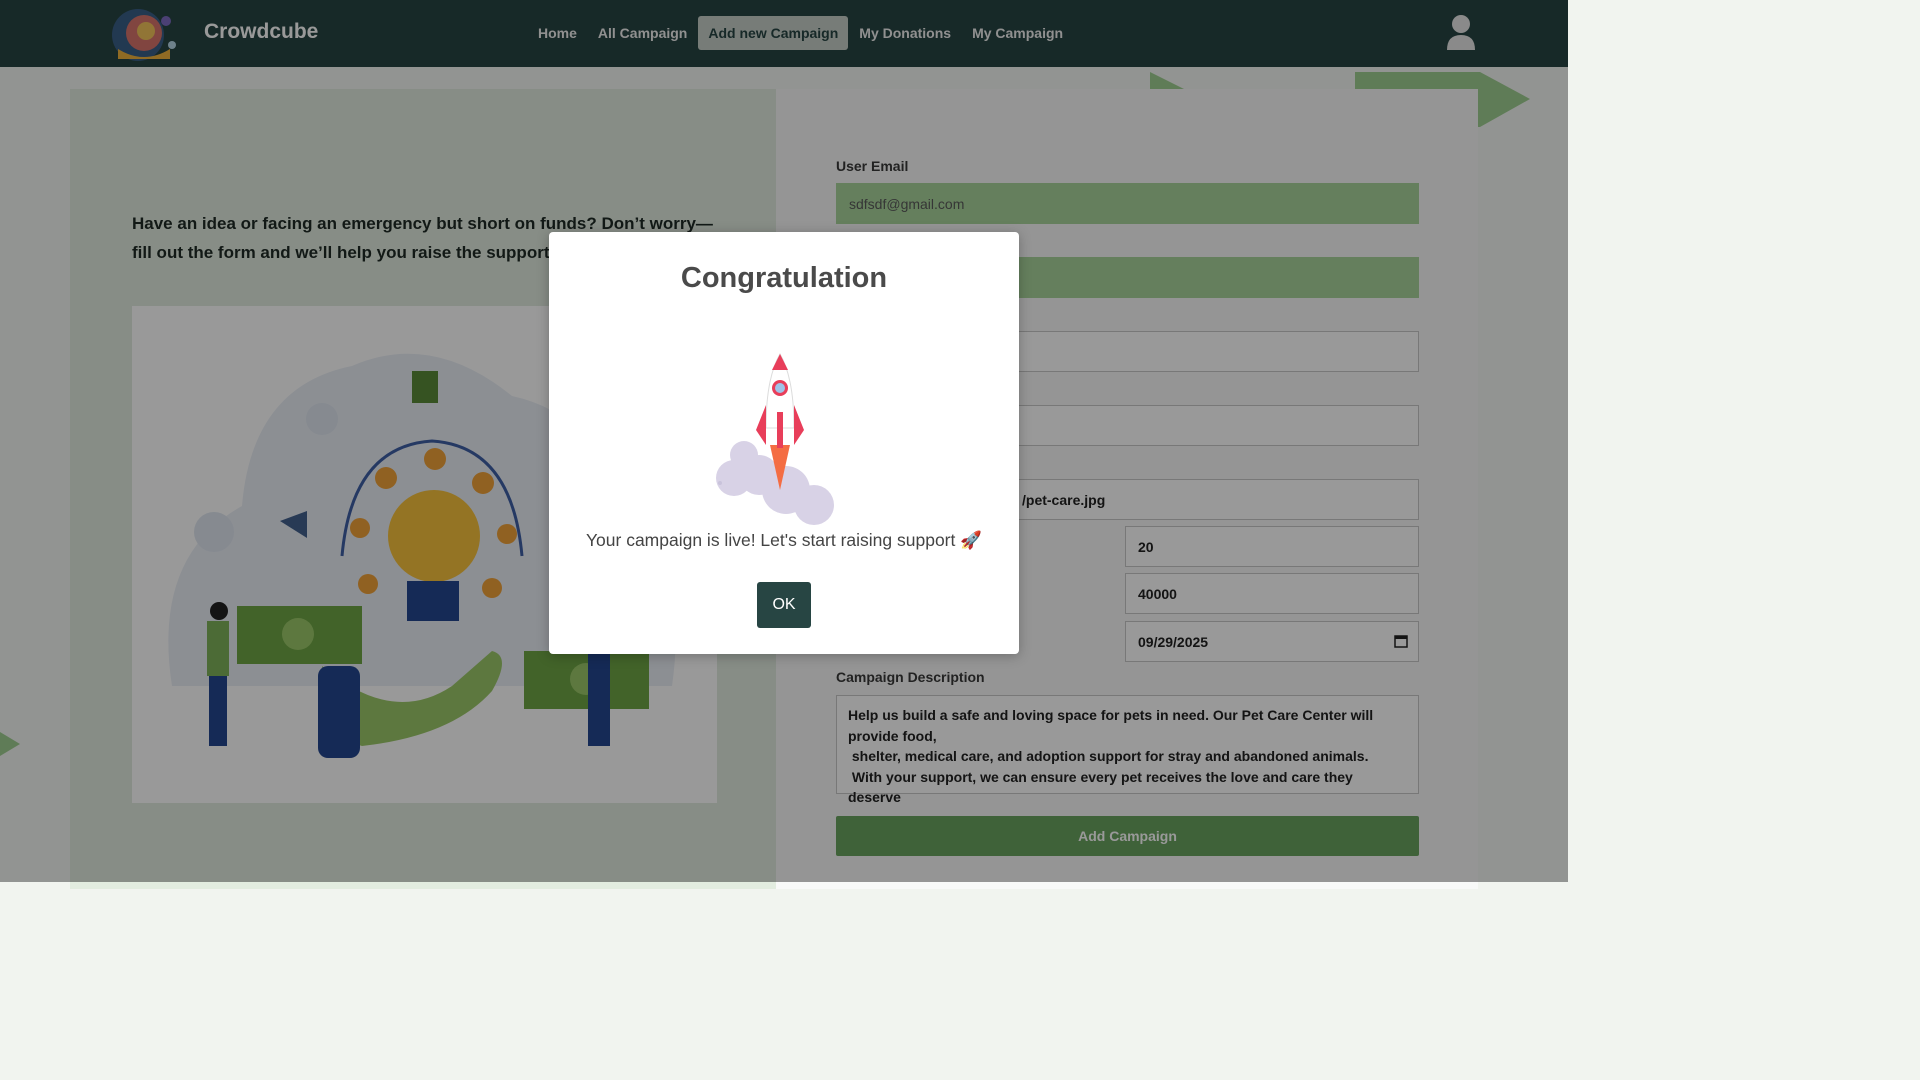  Describe the element at coordinates (775, 439) in the screenshot. I see `rocket-icon` at that location.